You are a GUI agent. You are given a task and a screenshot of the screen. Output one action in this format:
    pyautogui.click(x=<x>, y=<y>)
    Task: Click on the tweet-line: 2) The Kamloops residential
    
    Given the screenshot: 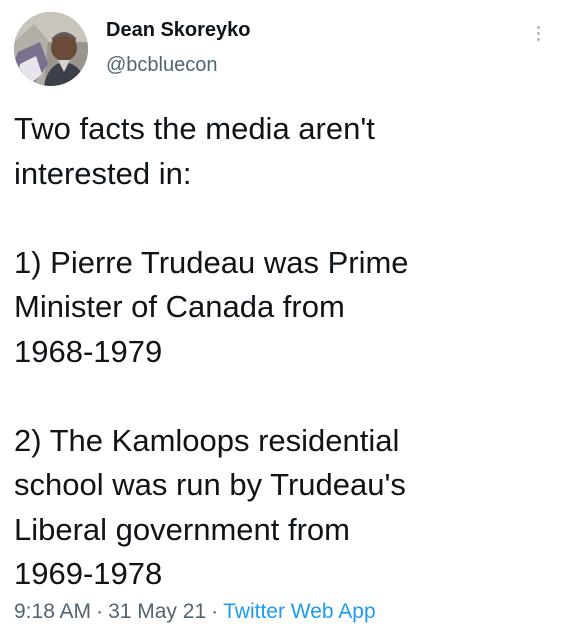 What is the action you would take?
    pyautogui.click(x=207, y=440)
    